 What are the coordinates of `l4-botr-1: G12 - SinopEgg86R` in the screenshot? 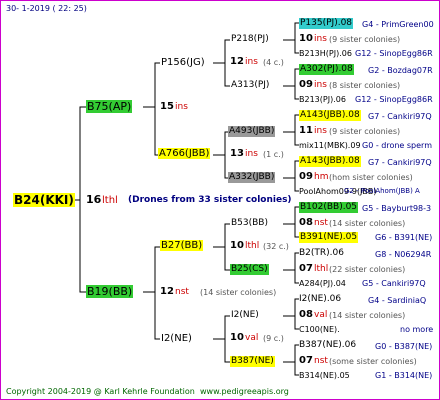 It's located at (394, 99).